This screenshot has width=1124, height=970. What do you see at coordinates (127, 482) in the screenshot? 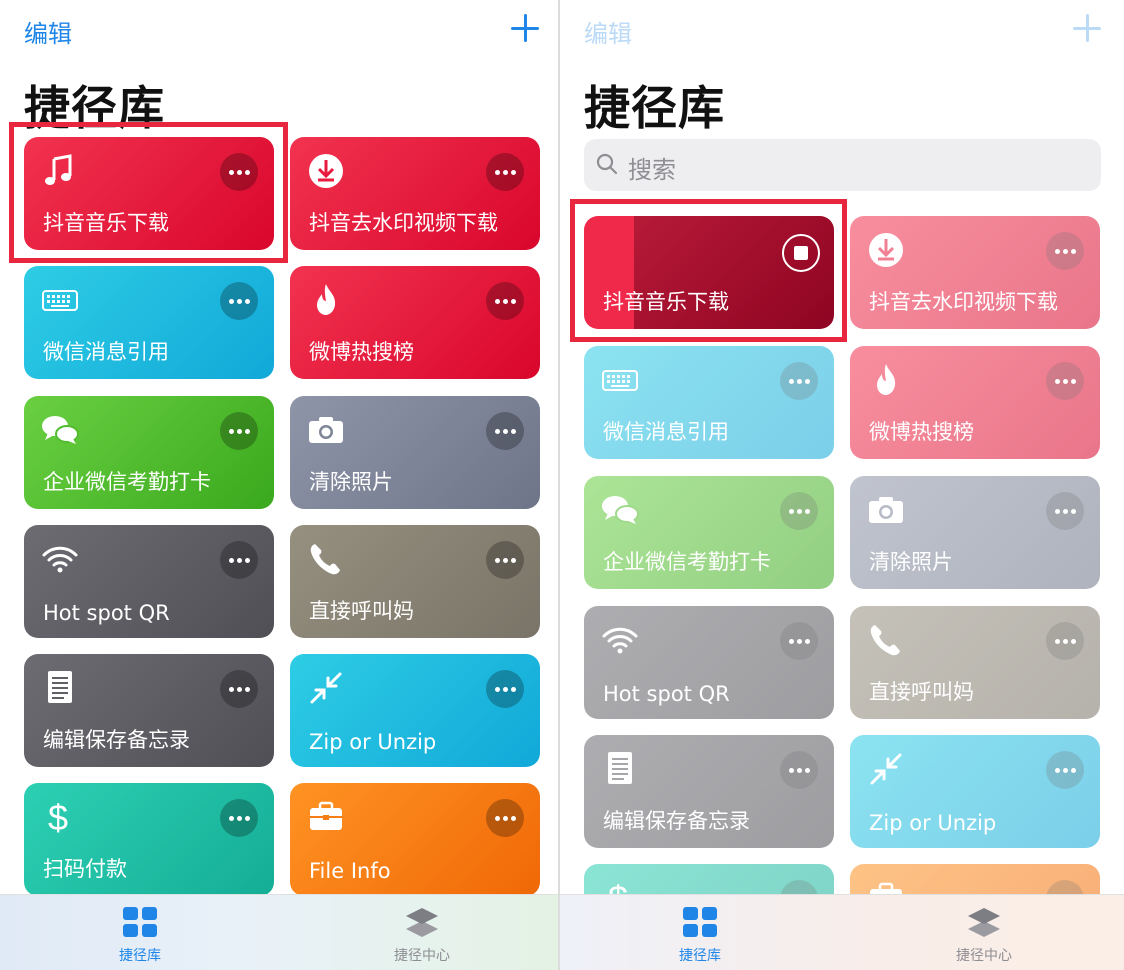
I see `shortcut-label: 企业微信考勤打卡` at bounding box center [127, 482].